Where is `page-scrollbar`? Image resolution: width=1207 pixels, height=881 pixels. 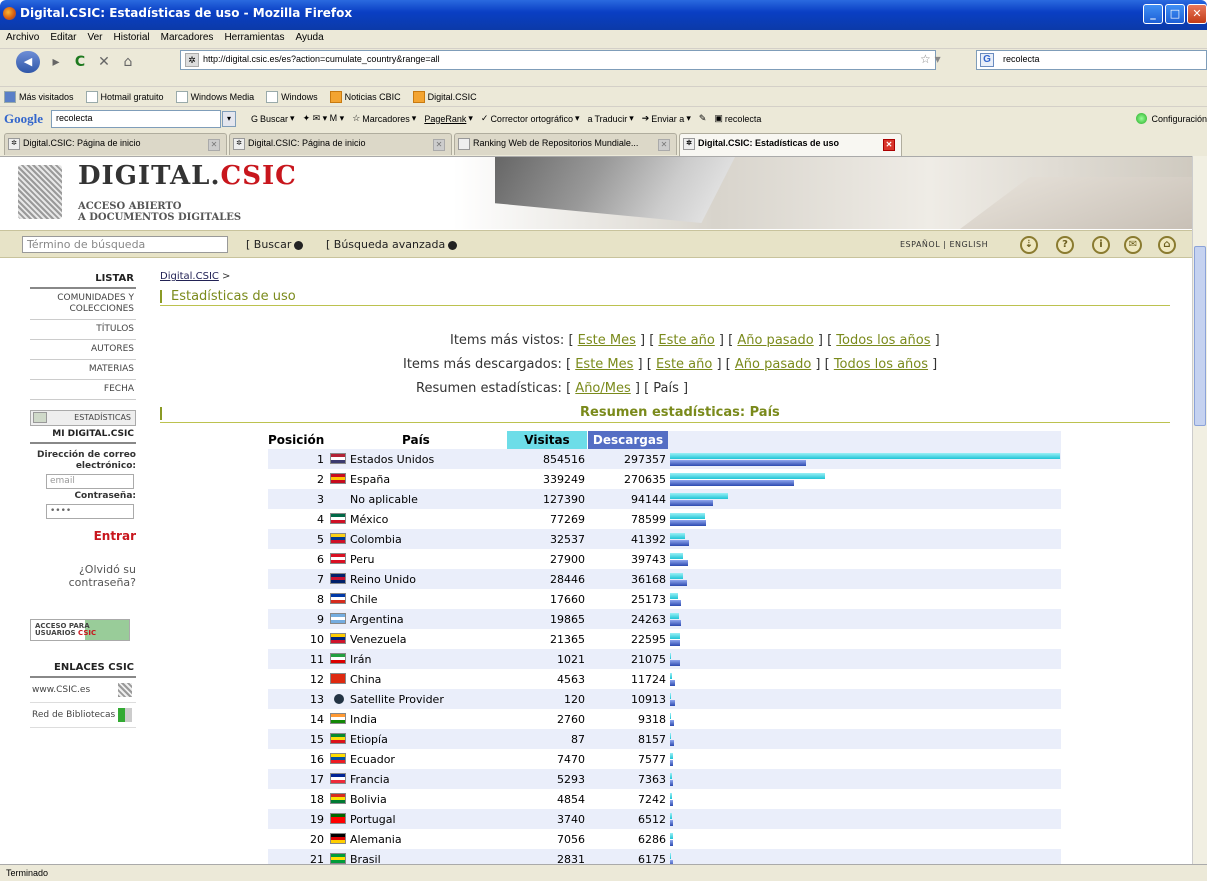
page-scrollbar is located at coordinates (1199, 510).